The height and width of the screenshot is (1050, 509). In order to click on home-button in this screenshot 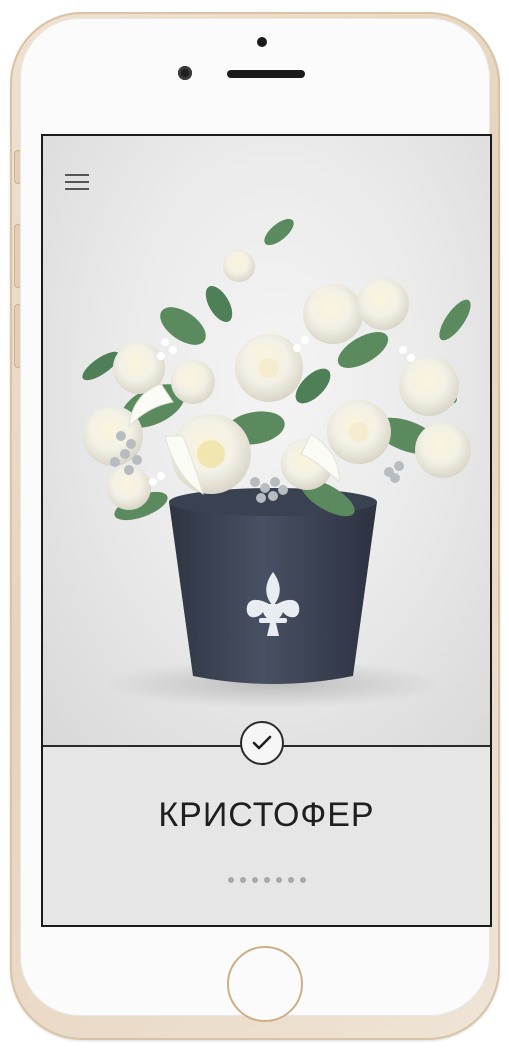, I will do `click(265, 984)`.